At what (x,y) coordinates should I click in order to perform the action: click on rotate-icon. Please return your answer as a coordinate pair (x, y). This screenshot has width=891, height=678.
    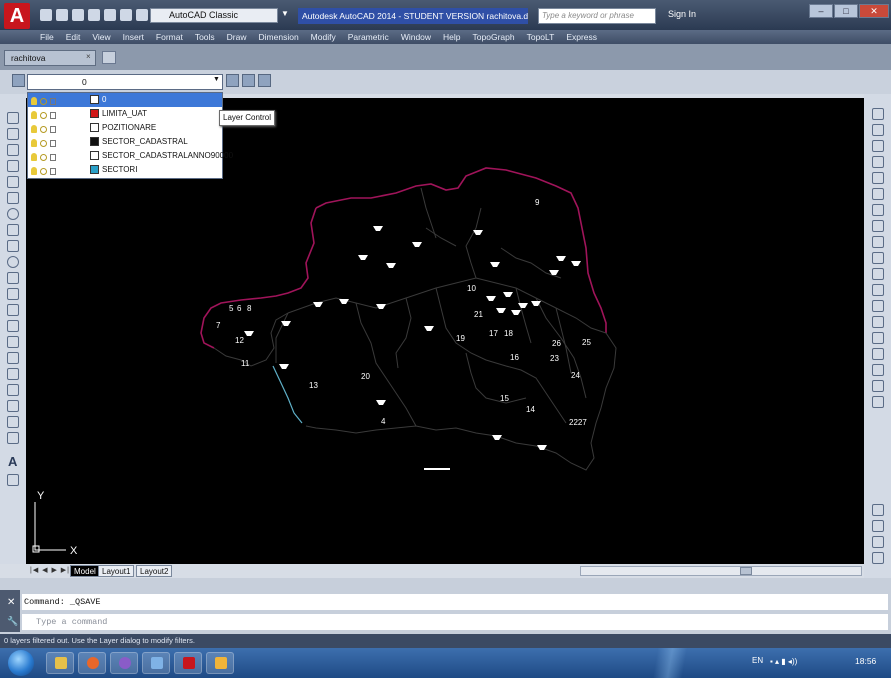
    Looking at the image, I should click on (878, 210).